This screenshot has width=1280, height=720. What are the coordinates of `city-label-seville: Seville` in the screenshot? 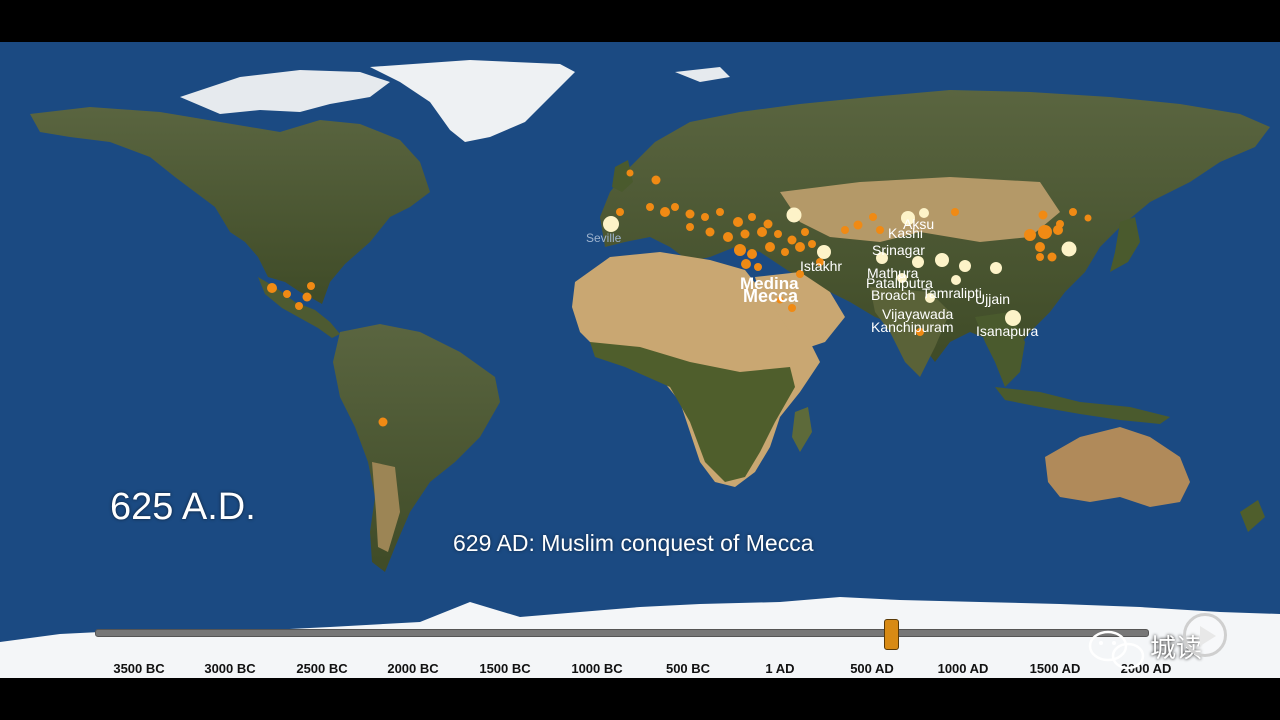 It's located at (604, 238).